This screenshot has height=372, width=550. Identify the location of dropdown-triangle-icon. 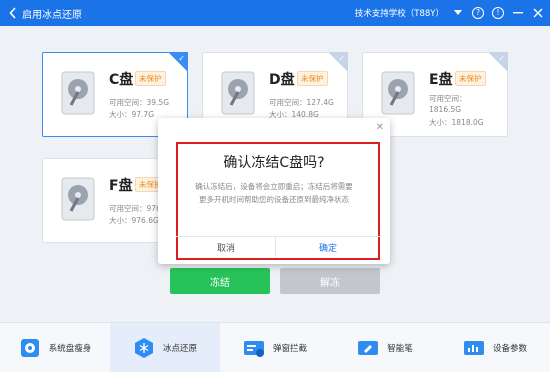
(458, 13).